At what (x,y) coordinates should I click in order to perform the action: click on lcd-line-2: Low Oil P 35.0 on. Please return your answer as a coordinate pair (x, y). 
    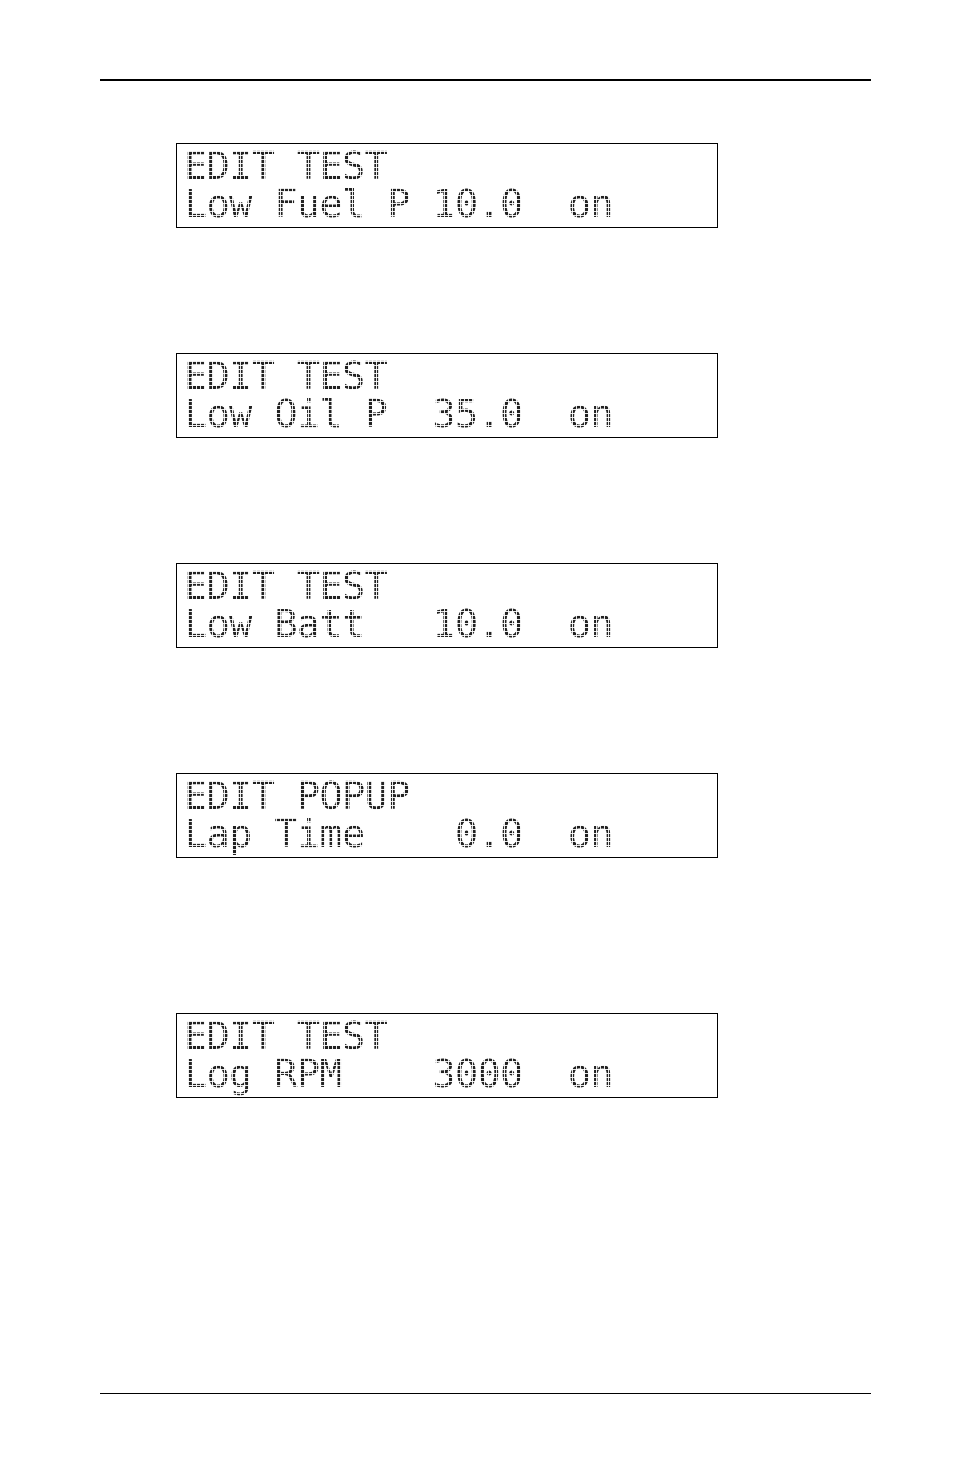
    Looking at the image, I should click on (399, 414).